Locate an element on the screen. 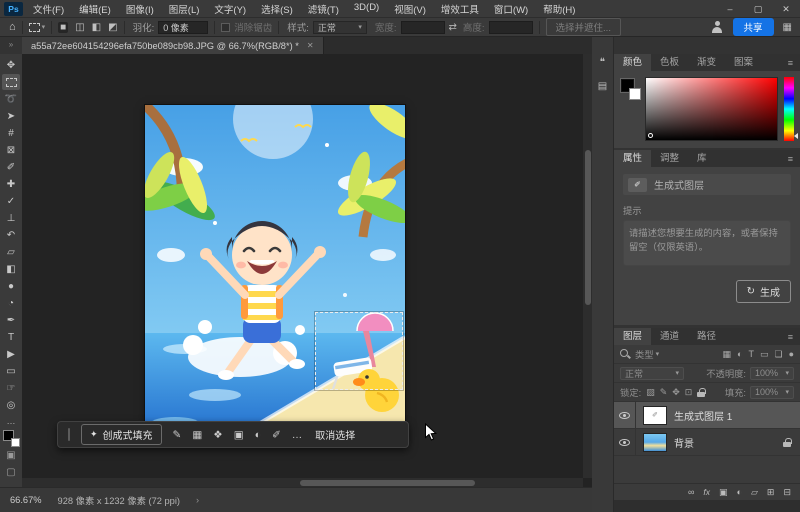  filter-adjustment-layers-icon: ◐ is located at coordinates (739, 354).